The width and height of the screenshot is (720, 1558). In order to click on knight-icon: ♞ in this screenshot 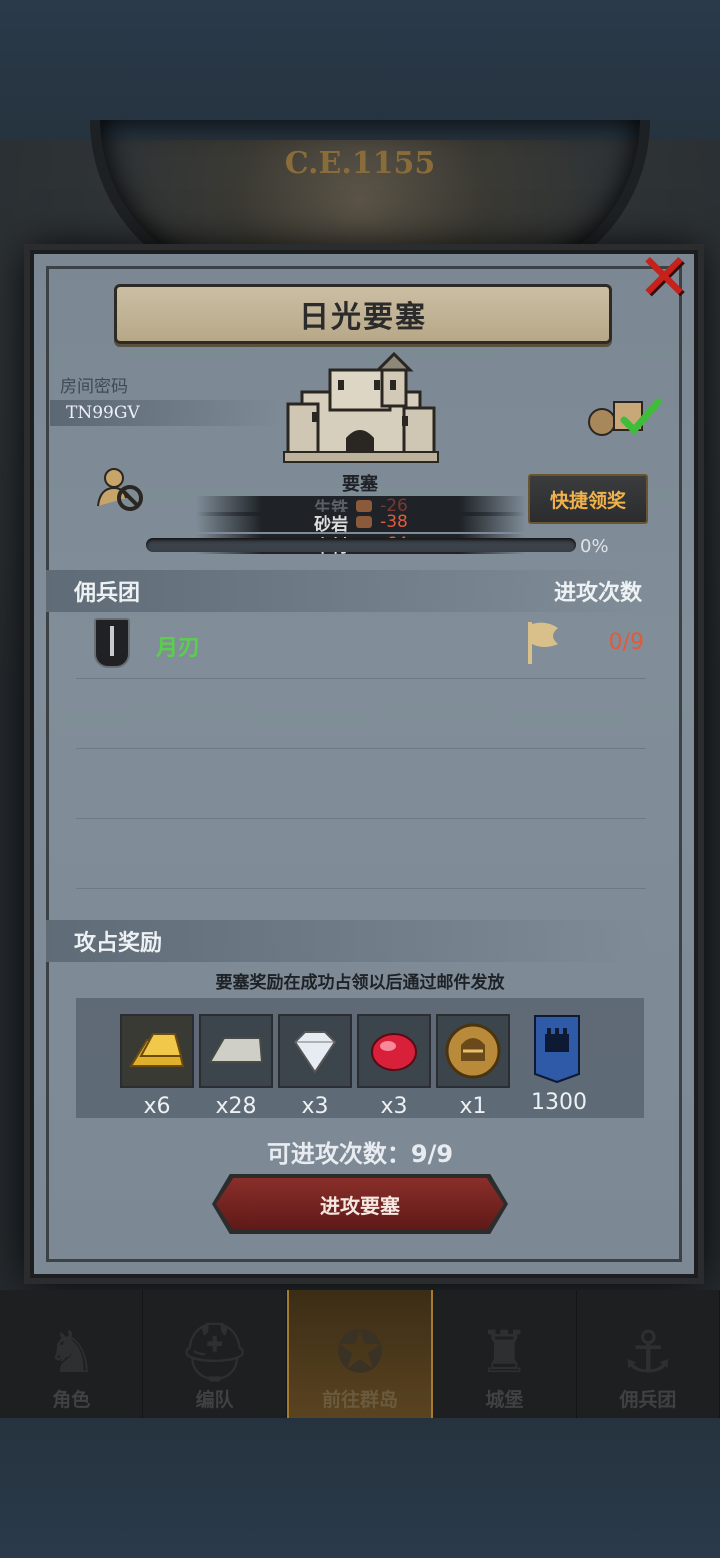, I will do `click(71, 1352)`.